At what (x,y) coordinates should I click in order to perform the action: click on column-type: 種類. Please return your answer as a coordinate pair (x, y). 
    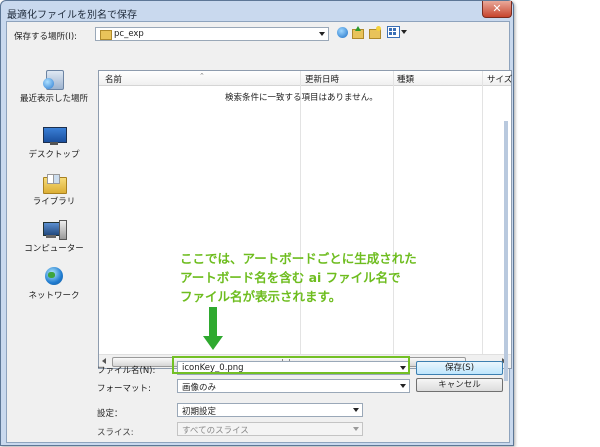
    Looking at the image, I should click on (405, 79).